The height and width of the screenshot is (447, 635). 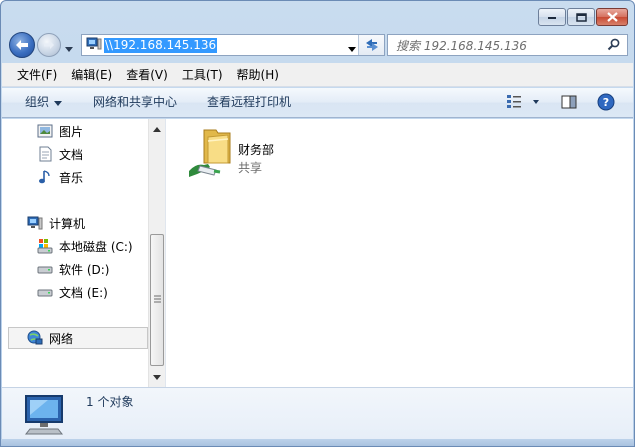 What do you see at coordinates (202, 75) in the screenshot?
I see `menu-tools: 工具(T)` at bounding box center [202, 75].